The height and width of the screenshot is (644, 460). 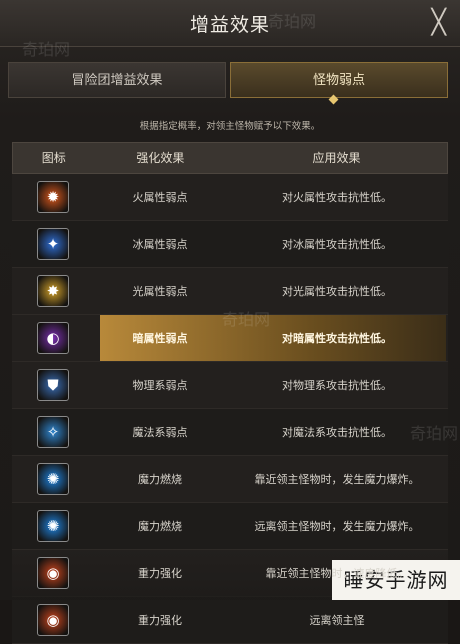 I want to click on magic-burn-in-icon: ✺, so click(x=53, y=479).